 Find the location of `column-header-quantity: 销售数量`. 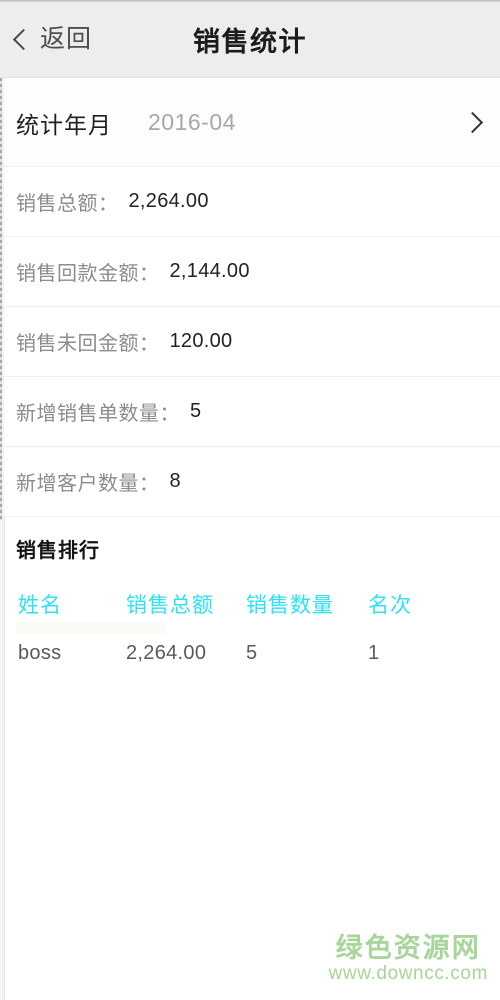

column-header-quantity: 销售数量 is located at coordinates (290, 605).